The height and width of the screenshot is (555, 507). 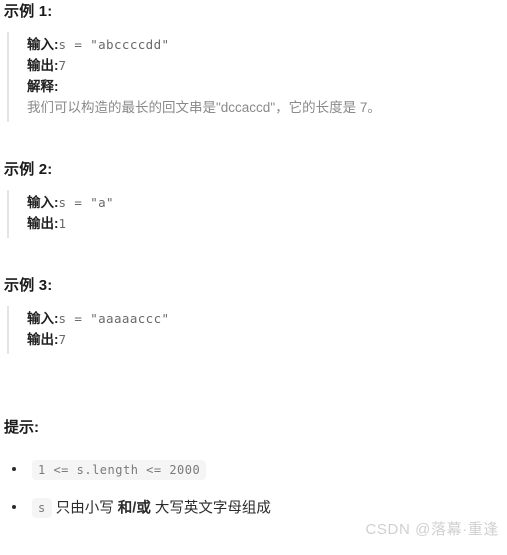 I want to click on example-group-3: 示例 3: 输入:s = "aaaaaccc" 输出:7, so click(x=253, y=314).